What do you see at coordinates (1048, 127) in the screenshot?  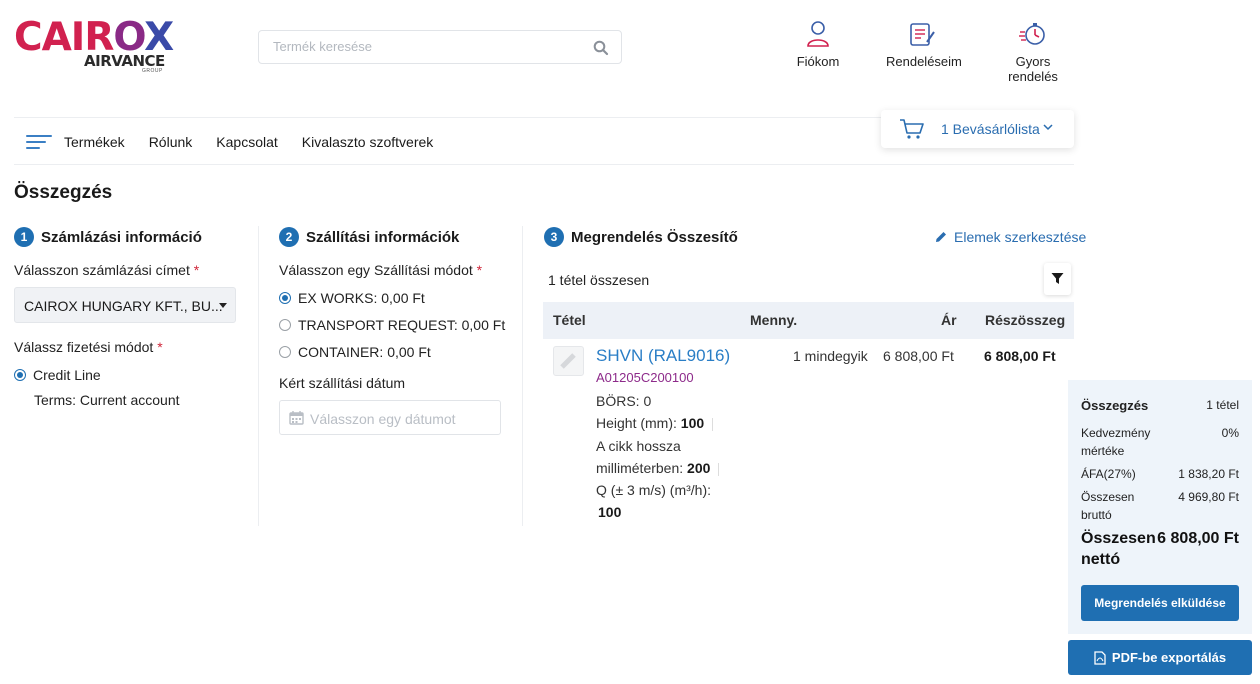 I see `chevron-down-icon` at bounding box center [1048, 127].